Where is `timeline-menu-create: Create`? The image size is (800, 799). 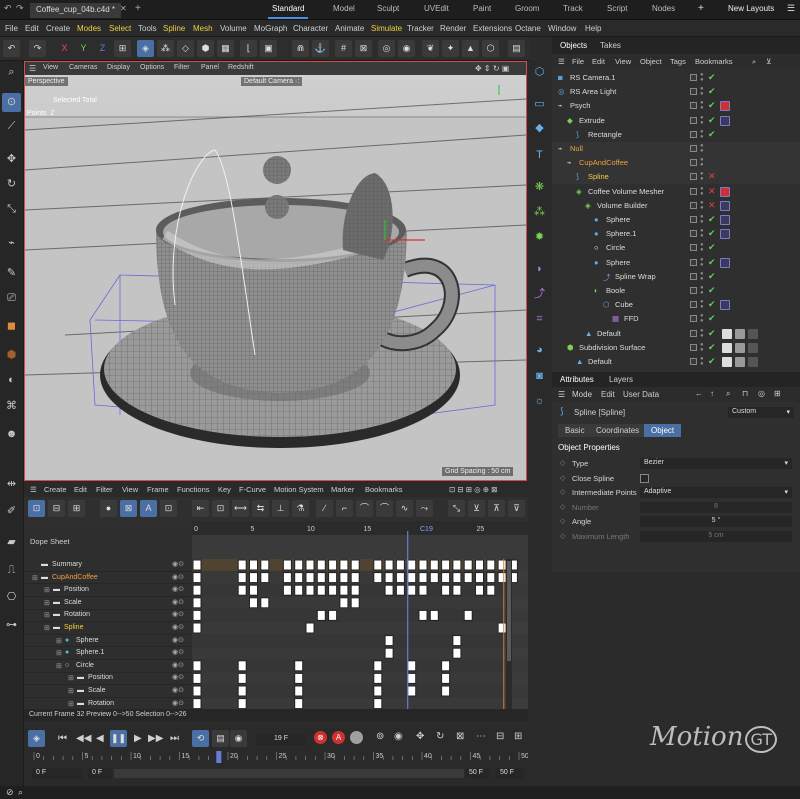
timeline-menu-create: Create is located at coordinates (55, 489).